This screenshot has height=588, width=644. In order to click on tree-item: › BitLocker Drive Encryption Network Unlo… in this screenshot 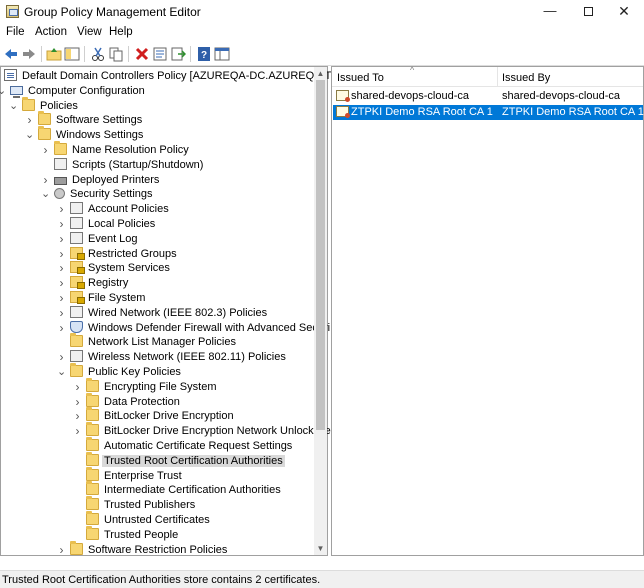, I will do `click(204, 430)`.